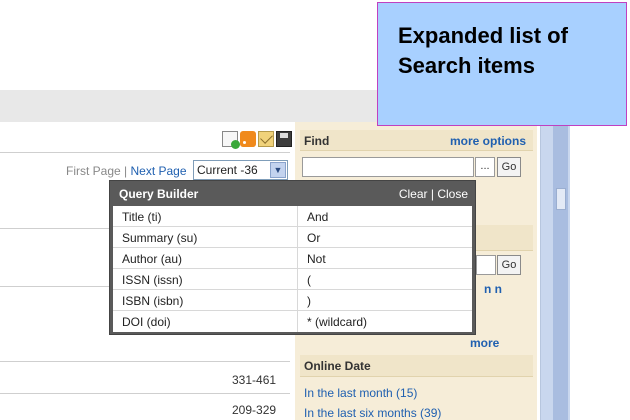  I want to click on clear-button: Clear, so click(413, 194).